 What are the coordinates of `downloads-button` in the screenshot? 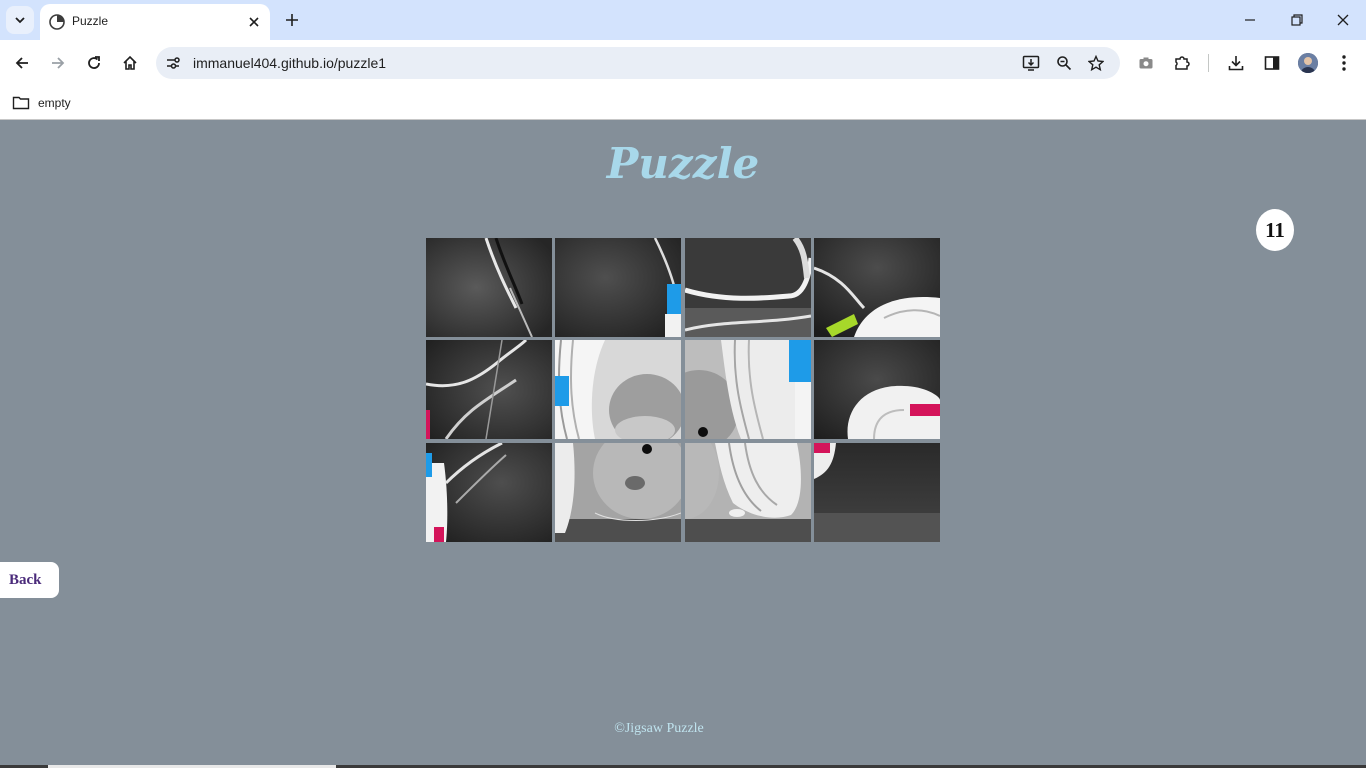 It's located at (1236, 63).